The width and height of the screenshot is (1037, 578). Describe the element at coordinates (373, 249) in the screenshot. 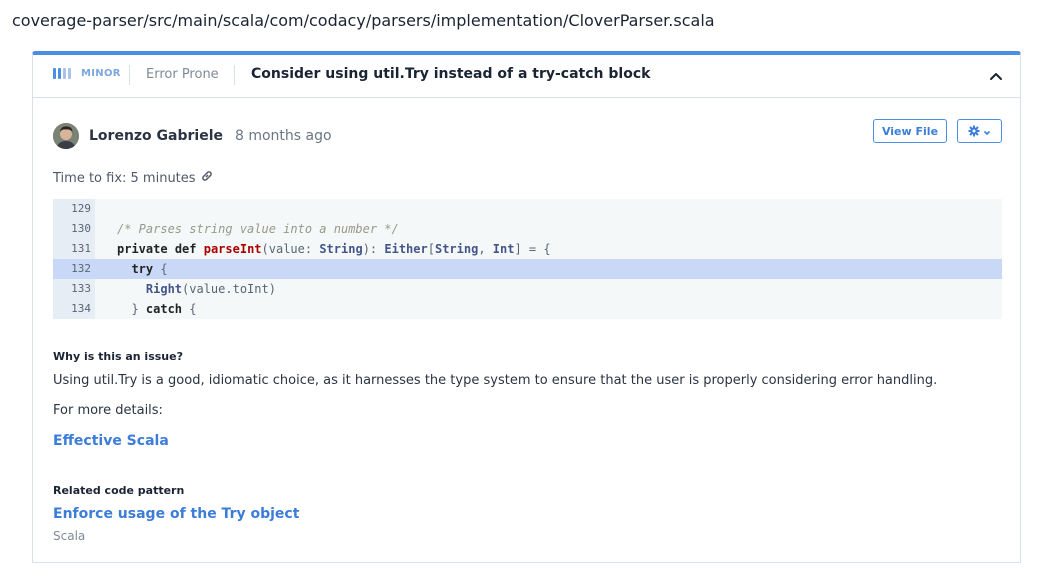

I see `code-punct: ):` at that location.